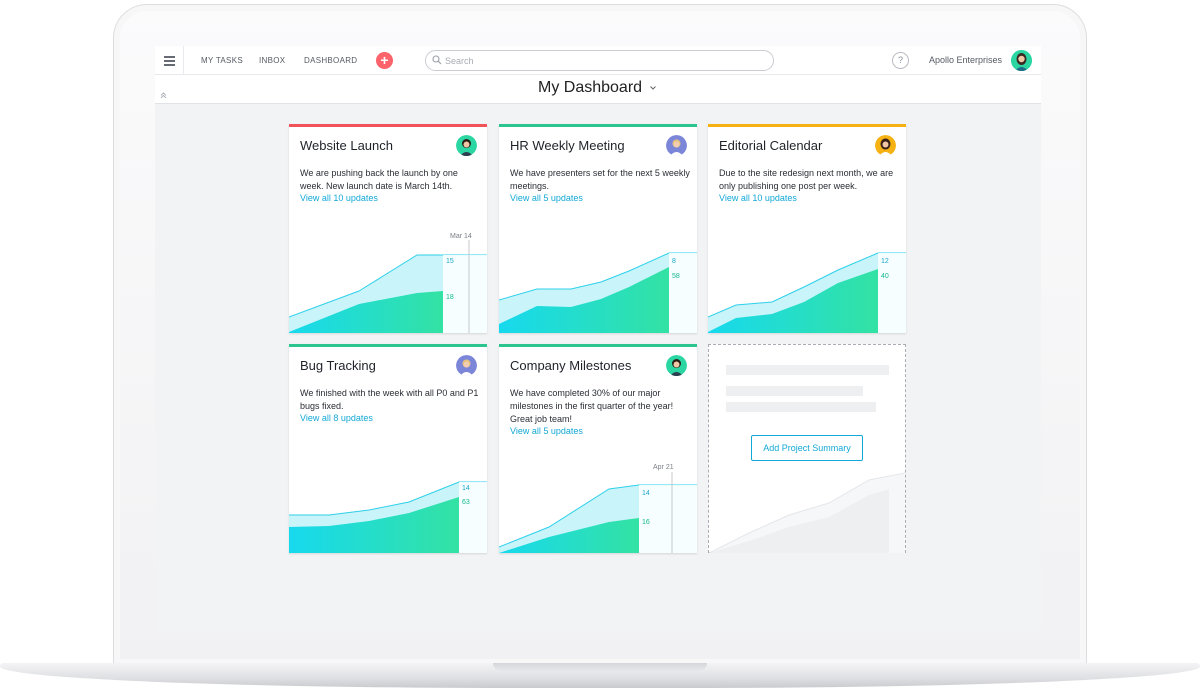 The image size is (1200, 688). I want to click on chart-label-bottom: 40, so click(885, 276).